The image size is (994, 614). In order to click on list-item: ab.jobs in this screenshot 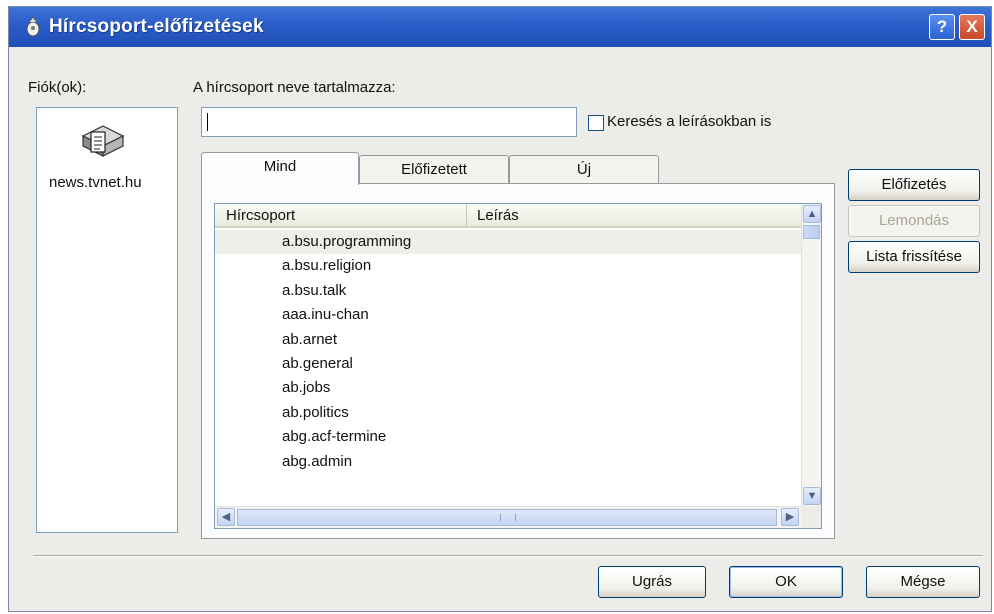, I will do `click(508, 388)`.